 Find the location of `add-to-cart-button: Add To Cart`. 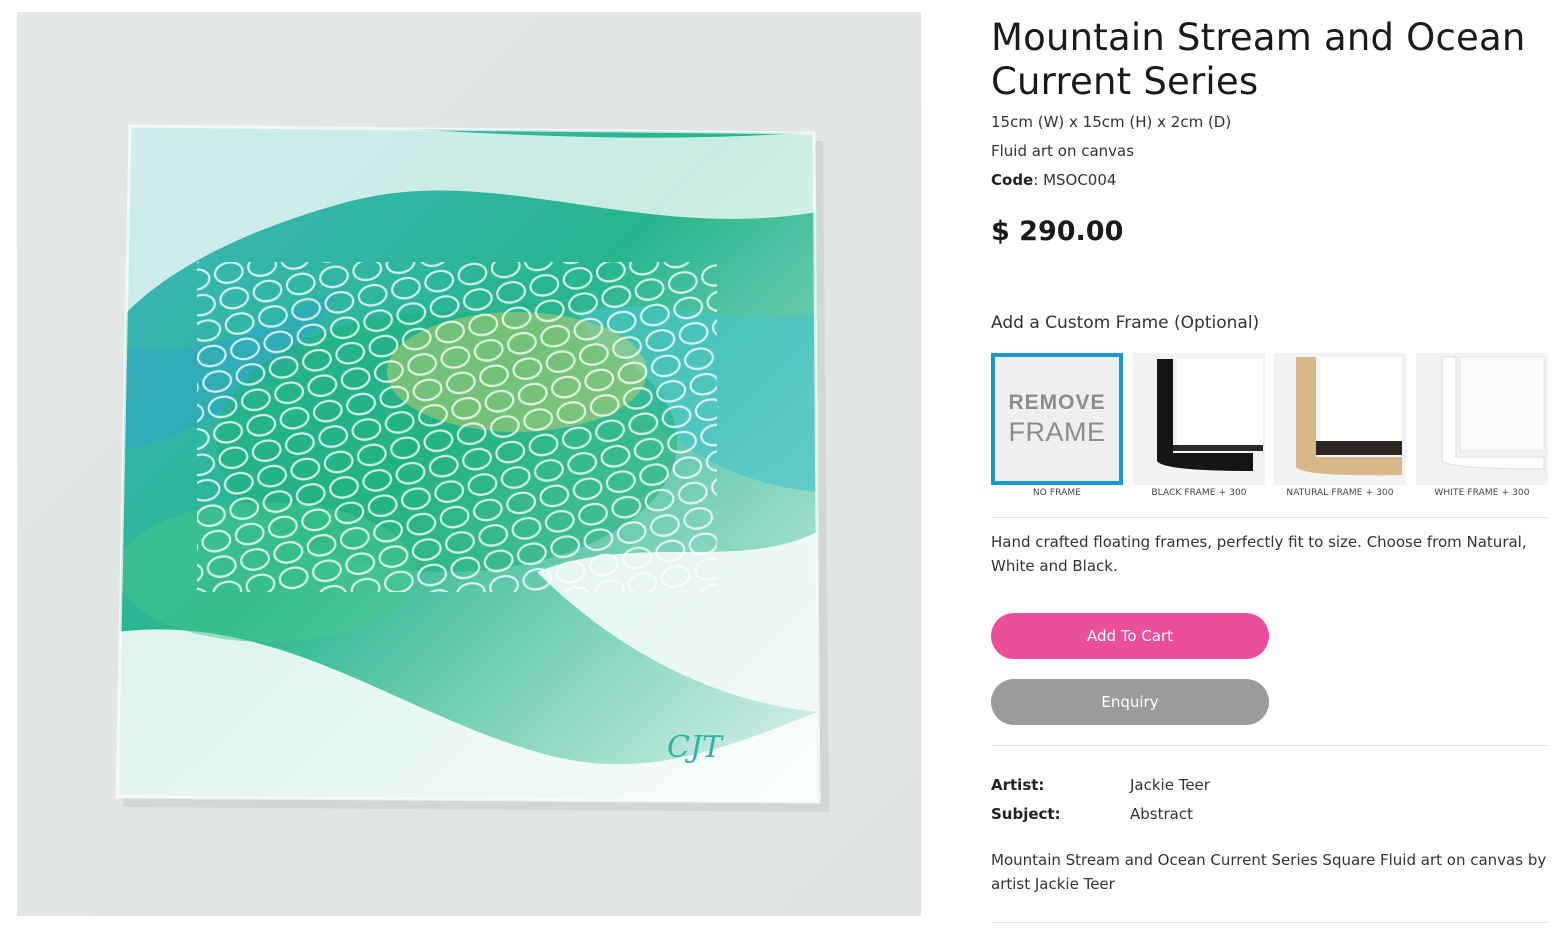

add-to-cart-button: Add To Cart is located at coordinates (1130, 636).